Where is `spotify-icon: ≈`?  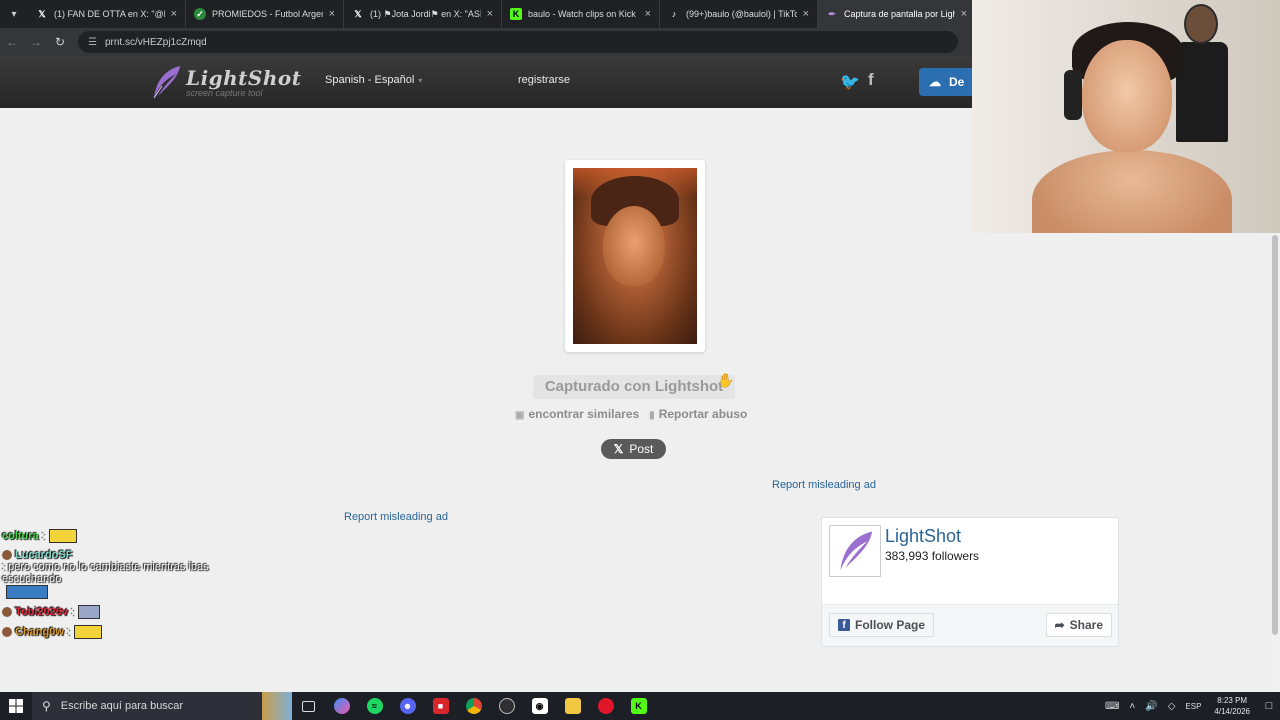 spotify-icon: ≈ is located at coordinates (374, 706).